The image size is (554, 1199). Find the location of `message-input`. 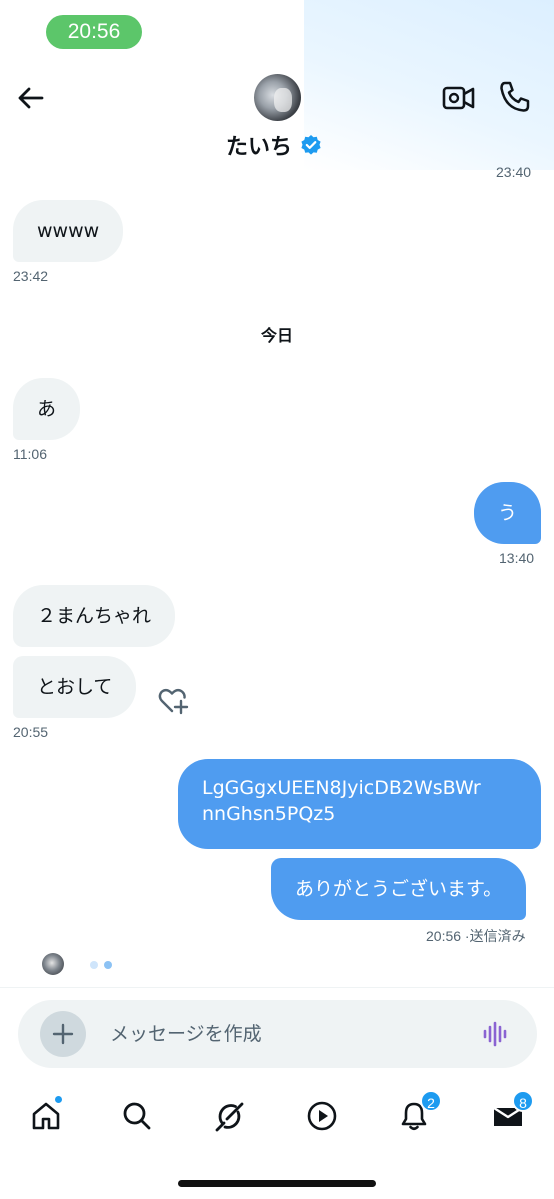

message-input is located at coordinates (280, 1034).